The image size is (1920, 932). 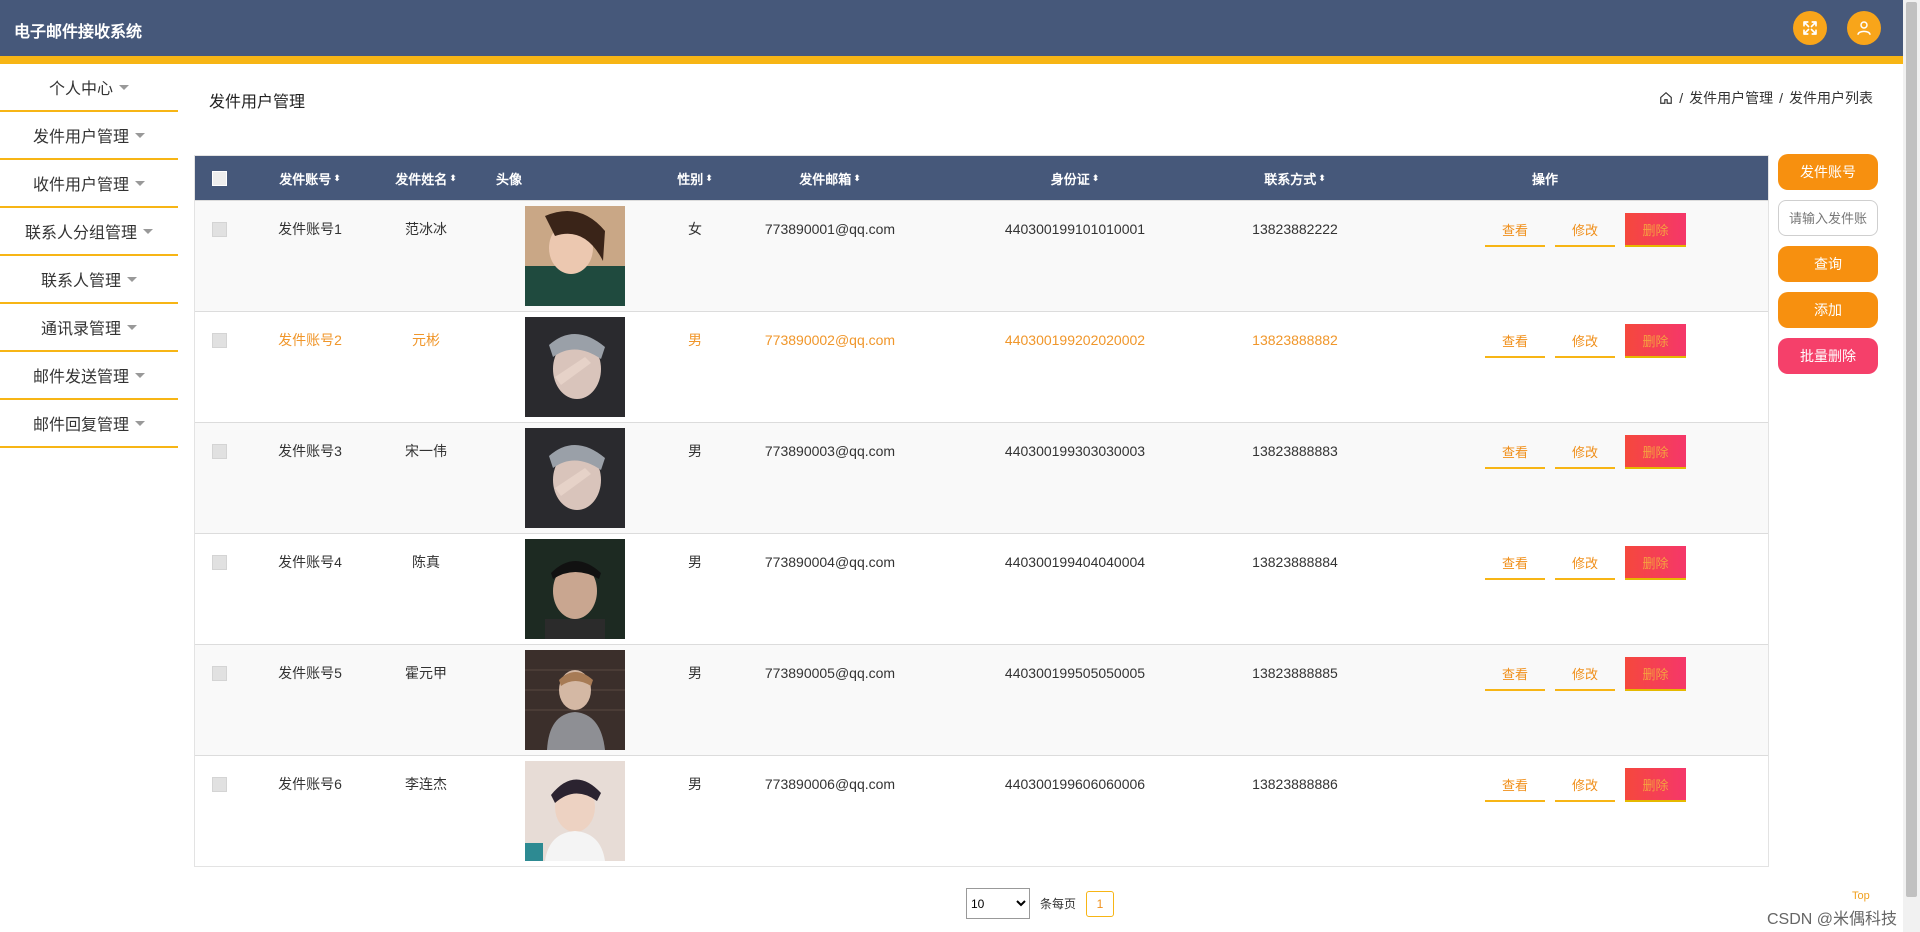 I want to click on table-header: 发件账号 ⬍ 发件姓名 ⬍ 头像 性别 ⬍ 发件邮箱 ⬍ 身份证 ⬍ 联系方式 ⬍ 操作, so click(x=981, y=178).